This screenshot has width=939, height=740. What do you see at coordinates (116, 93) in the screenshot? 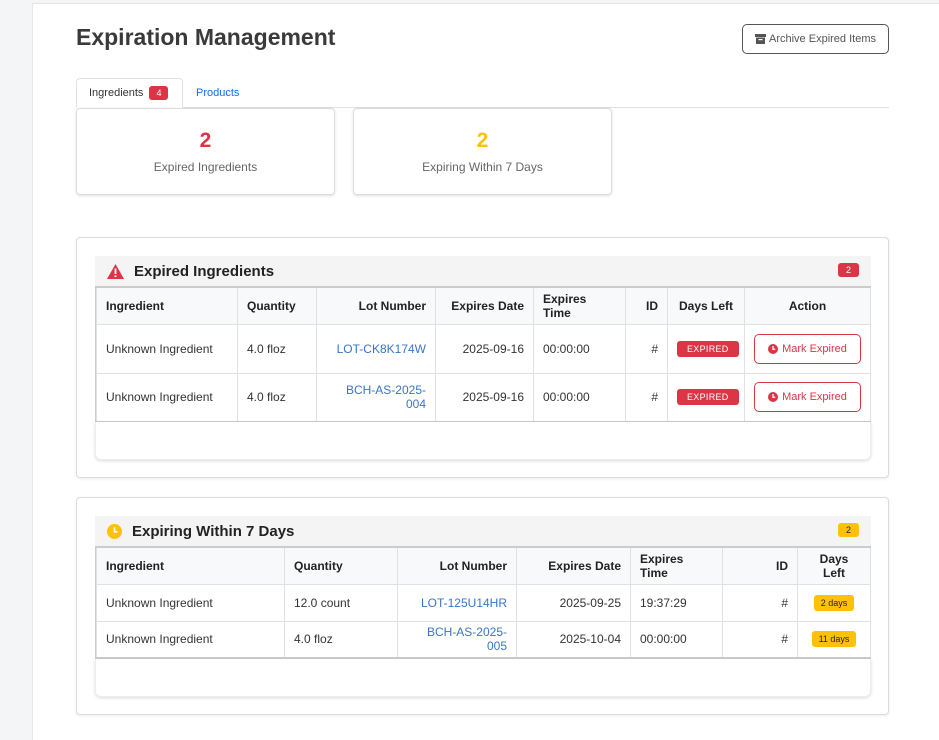
I see `tab-ingredients-label: Ingredients` at bounding box center [116, 93].